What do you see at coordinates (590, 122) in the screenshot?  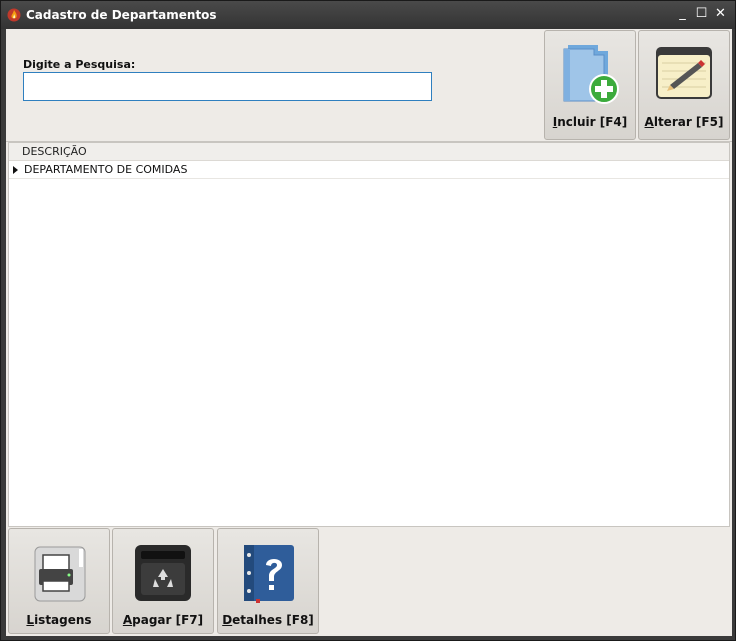 I see `incluir-label: Incluir [F4]` at bounding box center [590, 122].